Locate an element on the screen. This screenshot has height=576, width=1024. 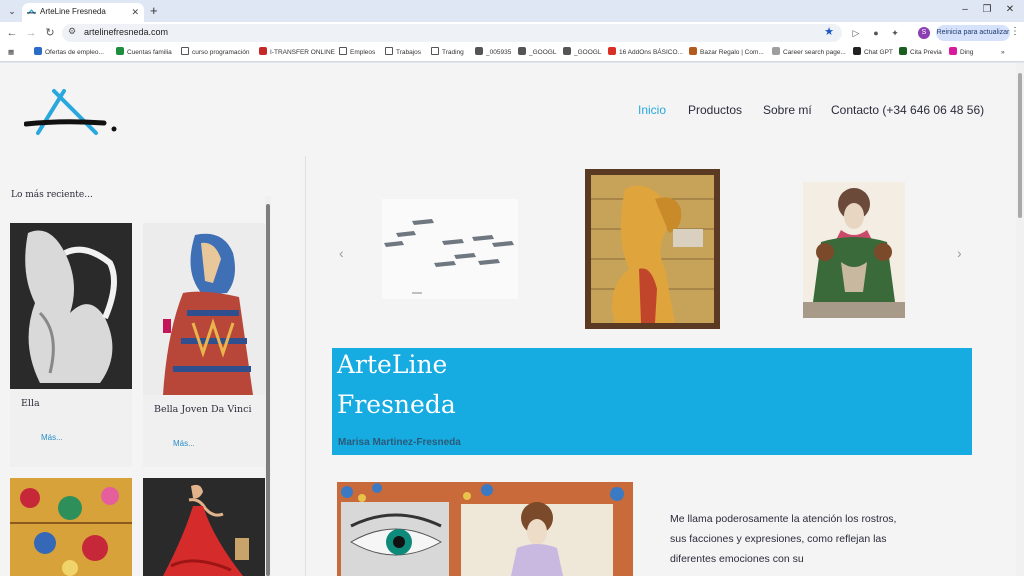
url-text: artelinefresneda.com is located at coordinates (126, 32).